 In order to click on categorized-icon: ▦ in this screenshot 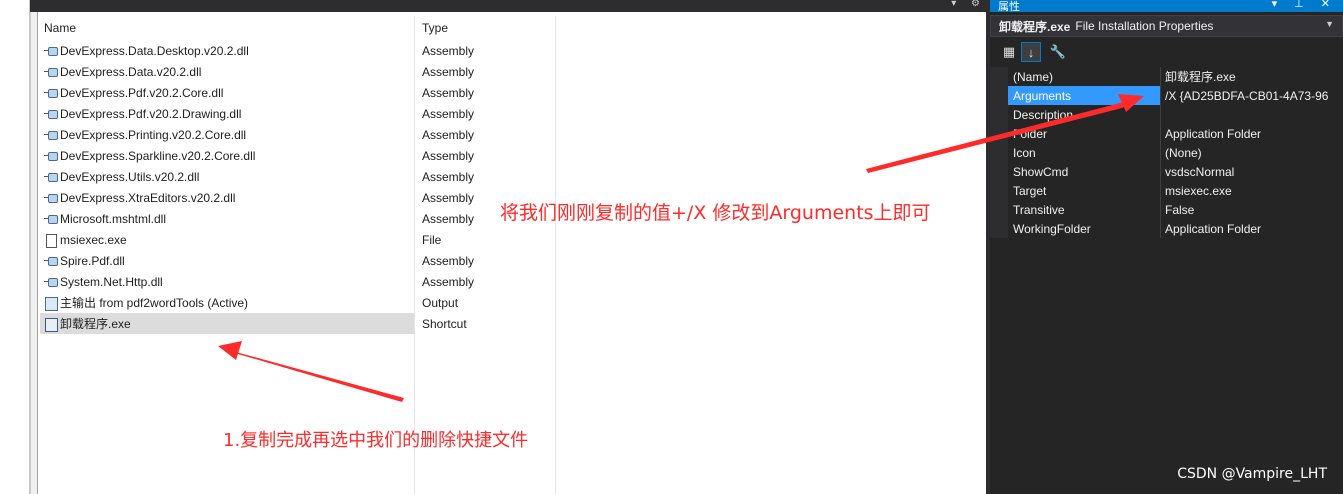, I will do `click(1009, 52)`.